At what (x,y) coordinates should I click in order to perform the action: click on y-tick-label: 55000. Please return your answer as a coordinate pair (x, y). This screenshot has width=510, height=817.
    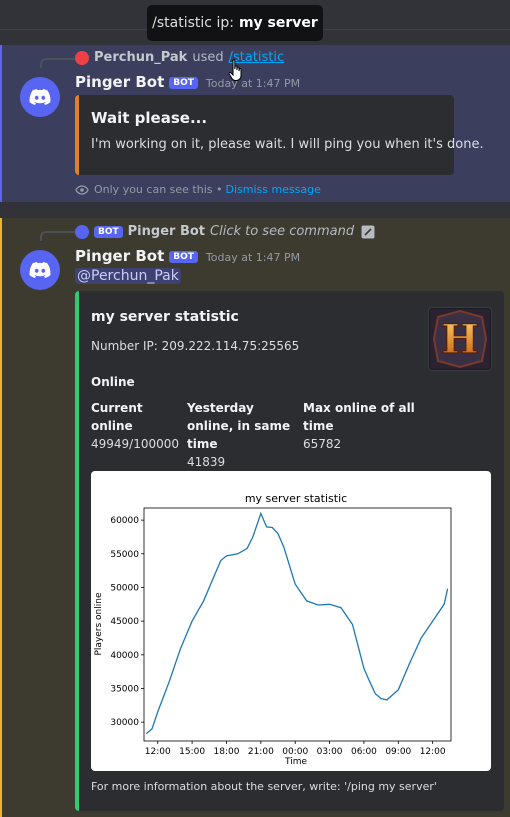
    Looking at the image, I should click on (124, 555).